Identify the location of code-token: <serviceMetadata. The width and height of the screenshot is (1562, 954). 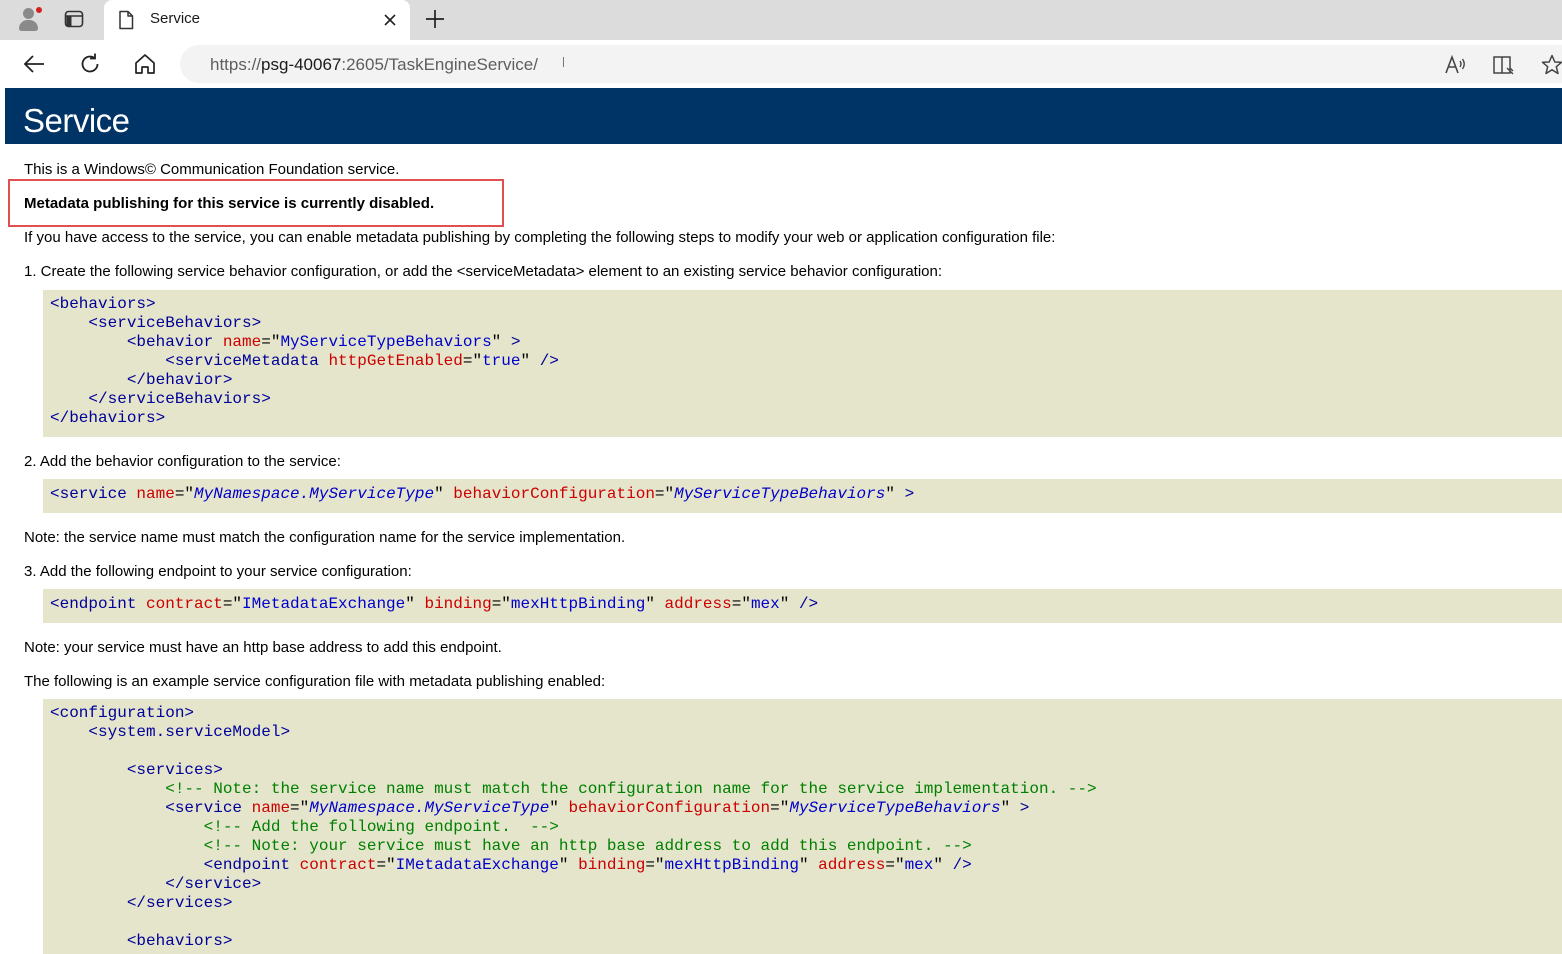
(247, 361).